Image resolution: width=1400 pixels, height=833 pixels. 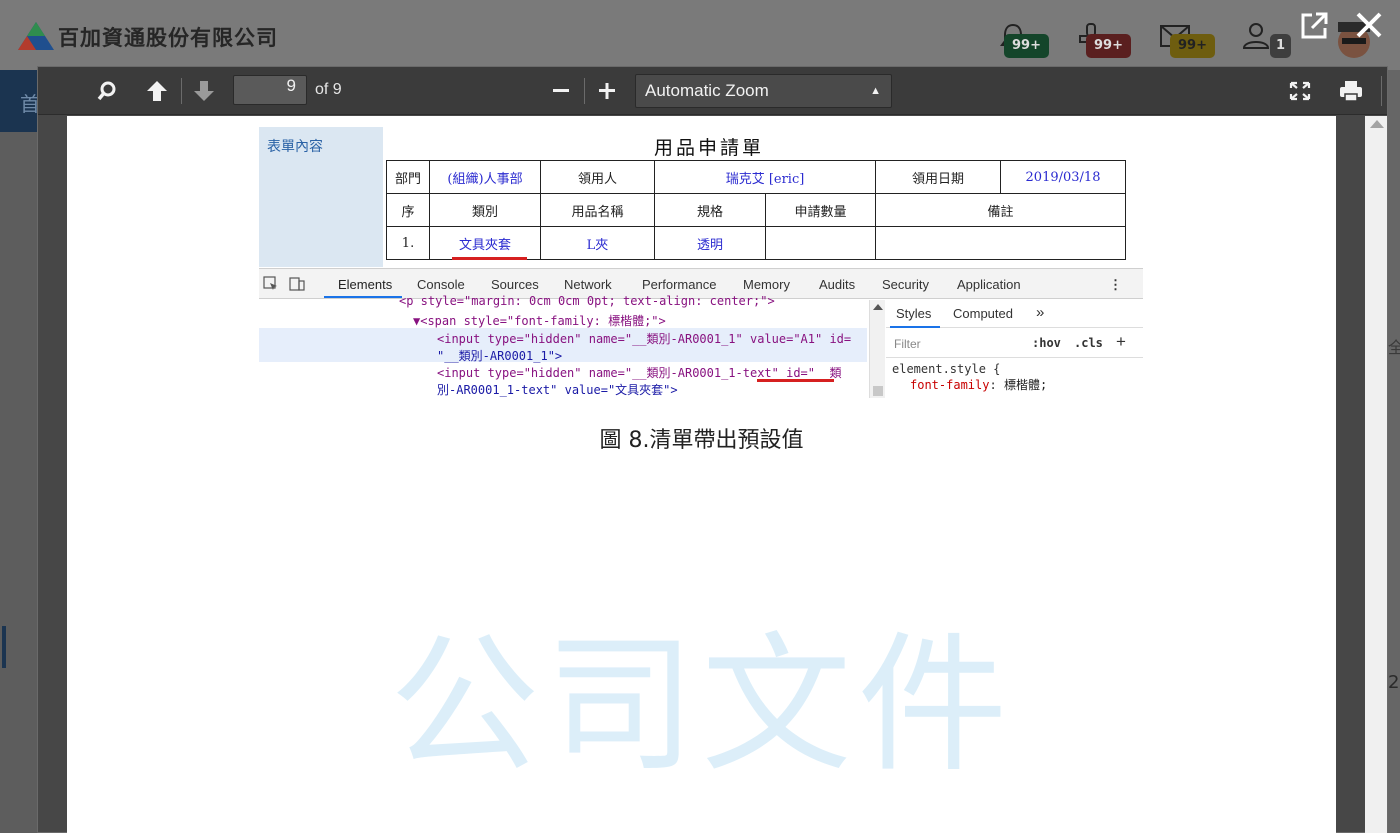 What do you see at coordinates (710, 210) in the screenshot?
I see `table-header: 規格` at bounding box center [710, 210].